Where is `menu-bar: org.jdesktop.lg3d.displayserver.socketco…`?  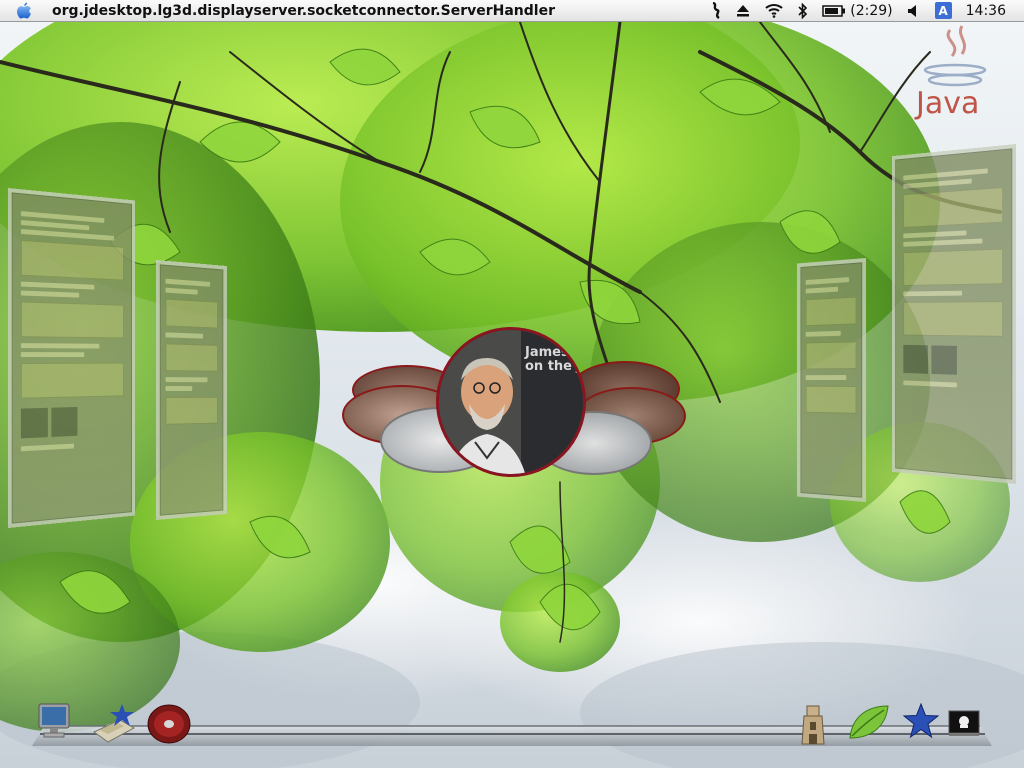
menu-bar: org.jdesktop.lg3d.displayserver.socketco… is located at coordinates (512, 11).